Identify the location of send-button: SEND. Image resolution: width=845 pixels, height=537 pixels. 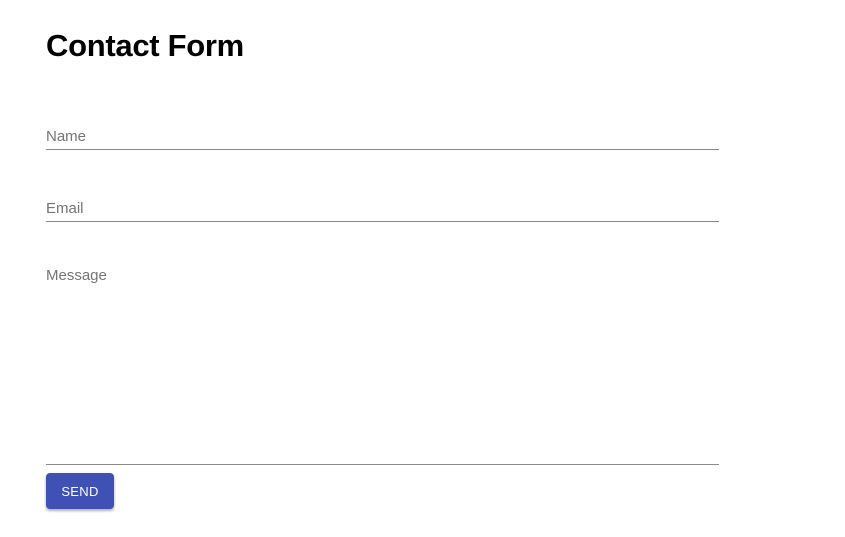
(80, 491).